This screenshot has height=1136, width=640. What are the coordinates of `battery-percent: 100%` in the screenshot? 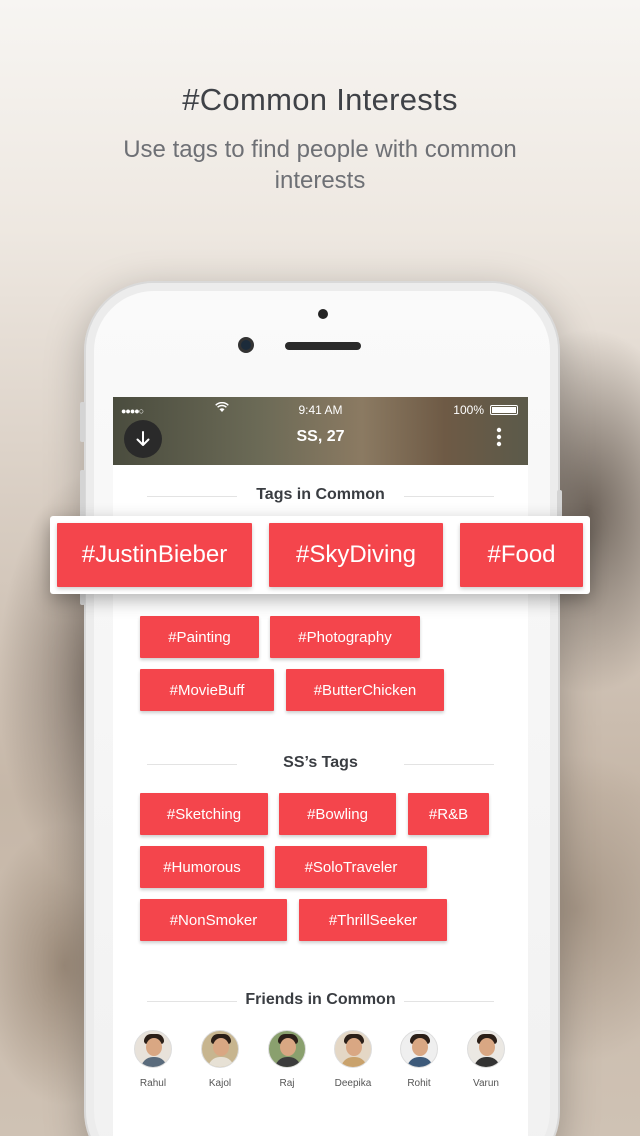 It's located at (468, 410).